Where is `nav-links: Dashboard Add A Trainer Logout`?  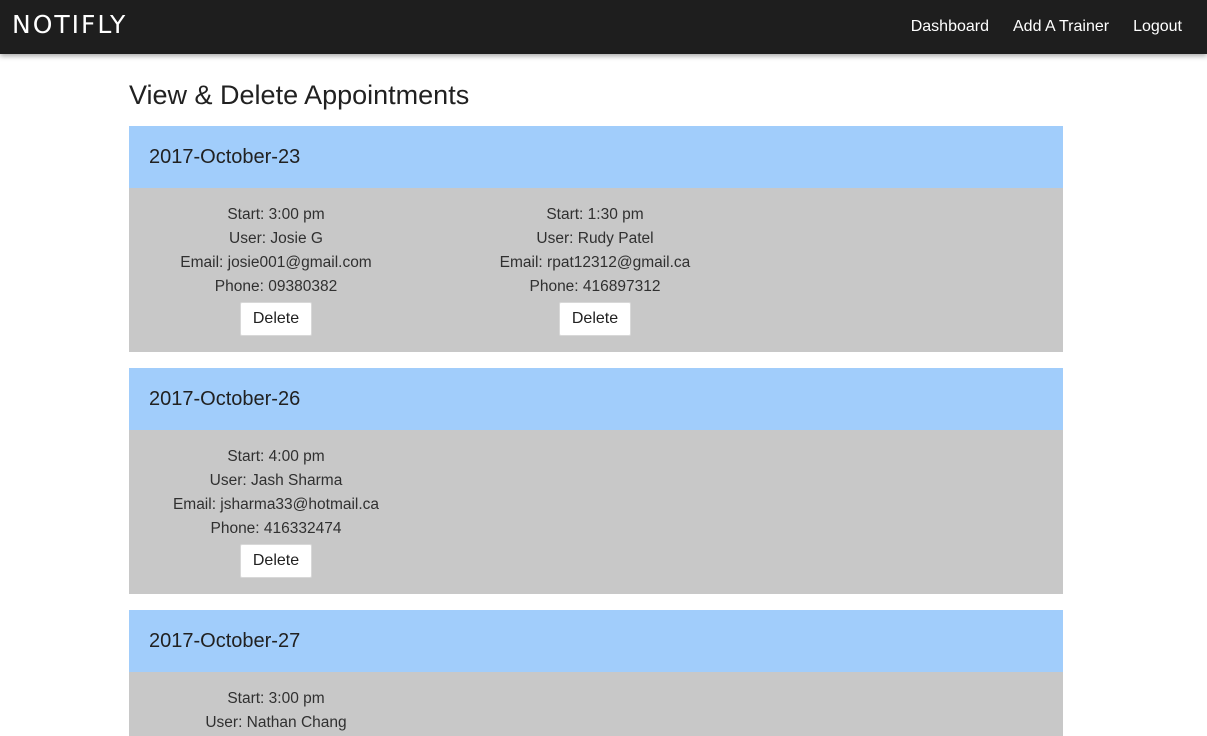
nav-links: Dashboard Add A Trainer Logout is located at coordinates (1034, 27).